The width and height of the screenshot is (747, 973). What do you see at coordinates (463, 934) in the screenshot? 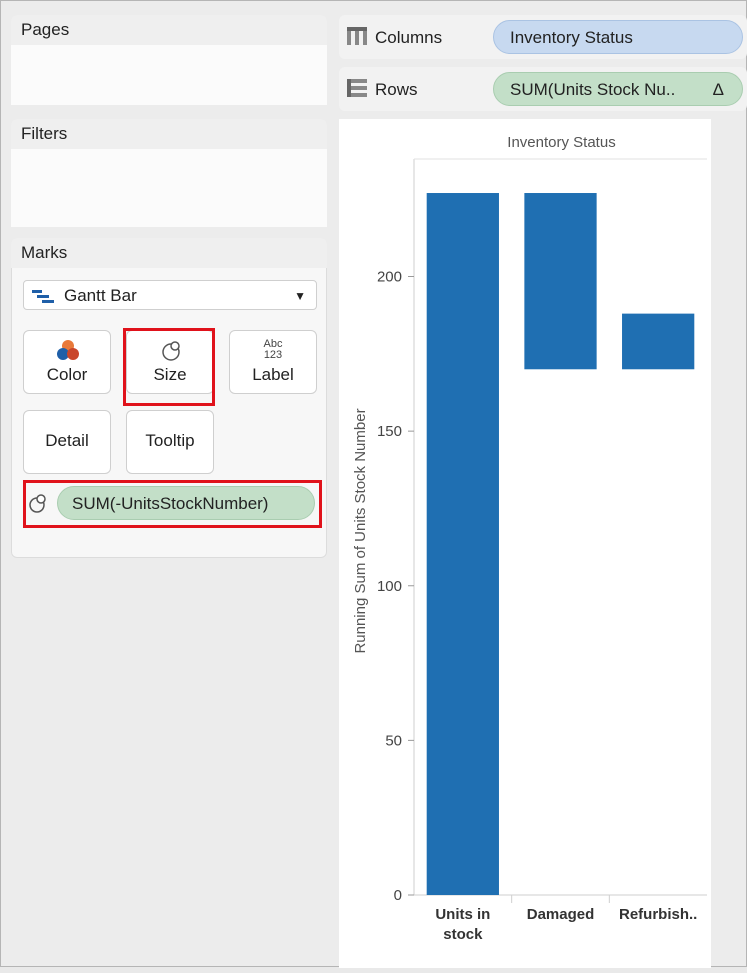
I see `x-tick-label: stock` at bounding box center [463, 934].